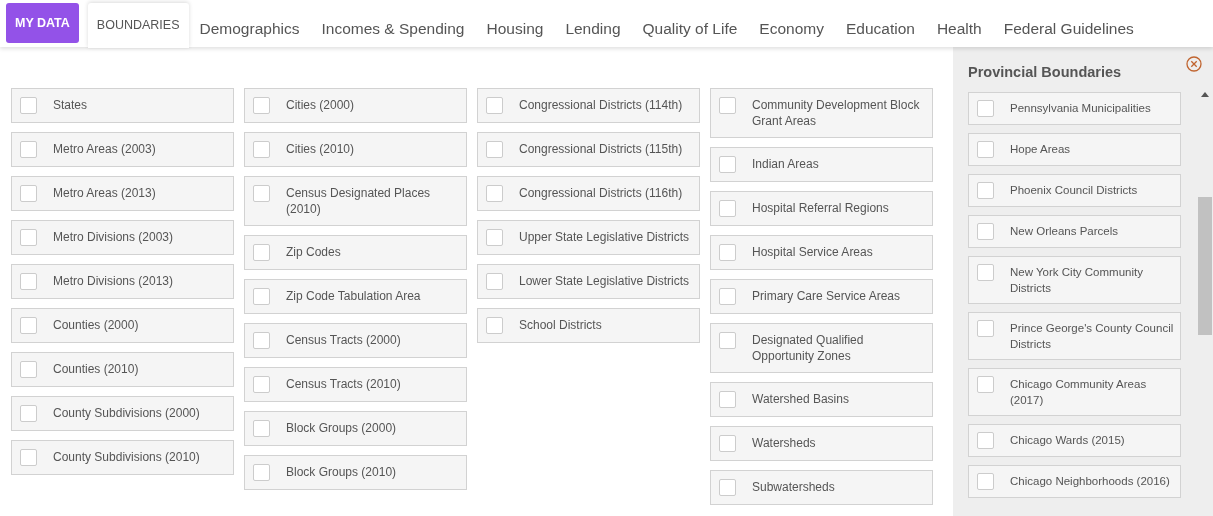  I want to click on checkbox-option: Phoenix Council Districts, so click(1074, 190).